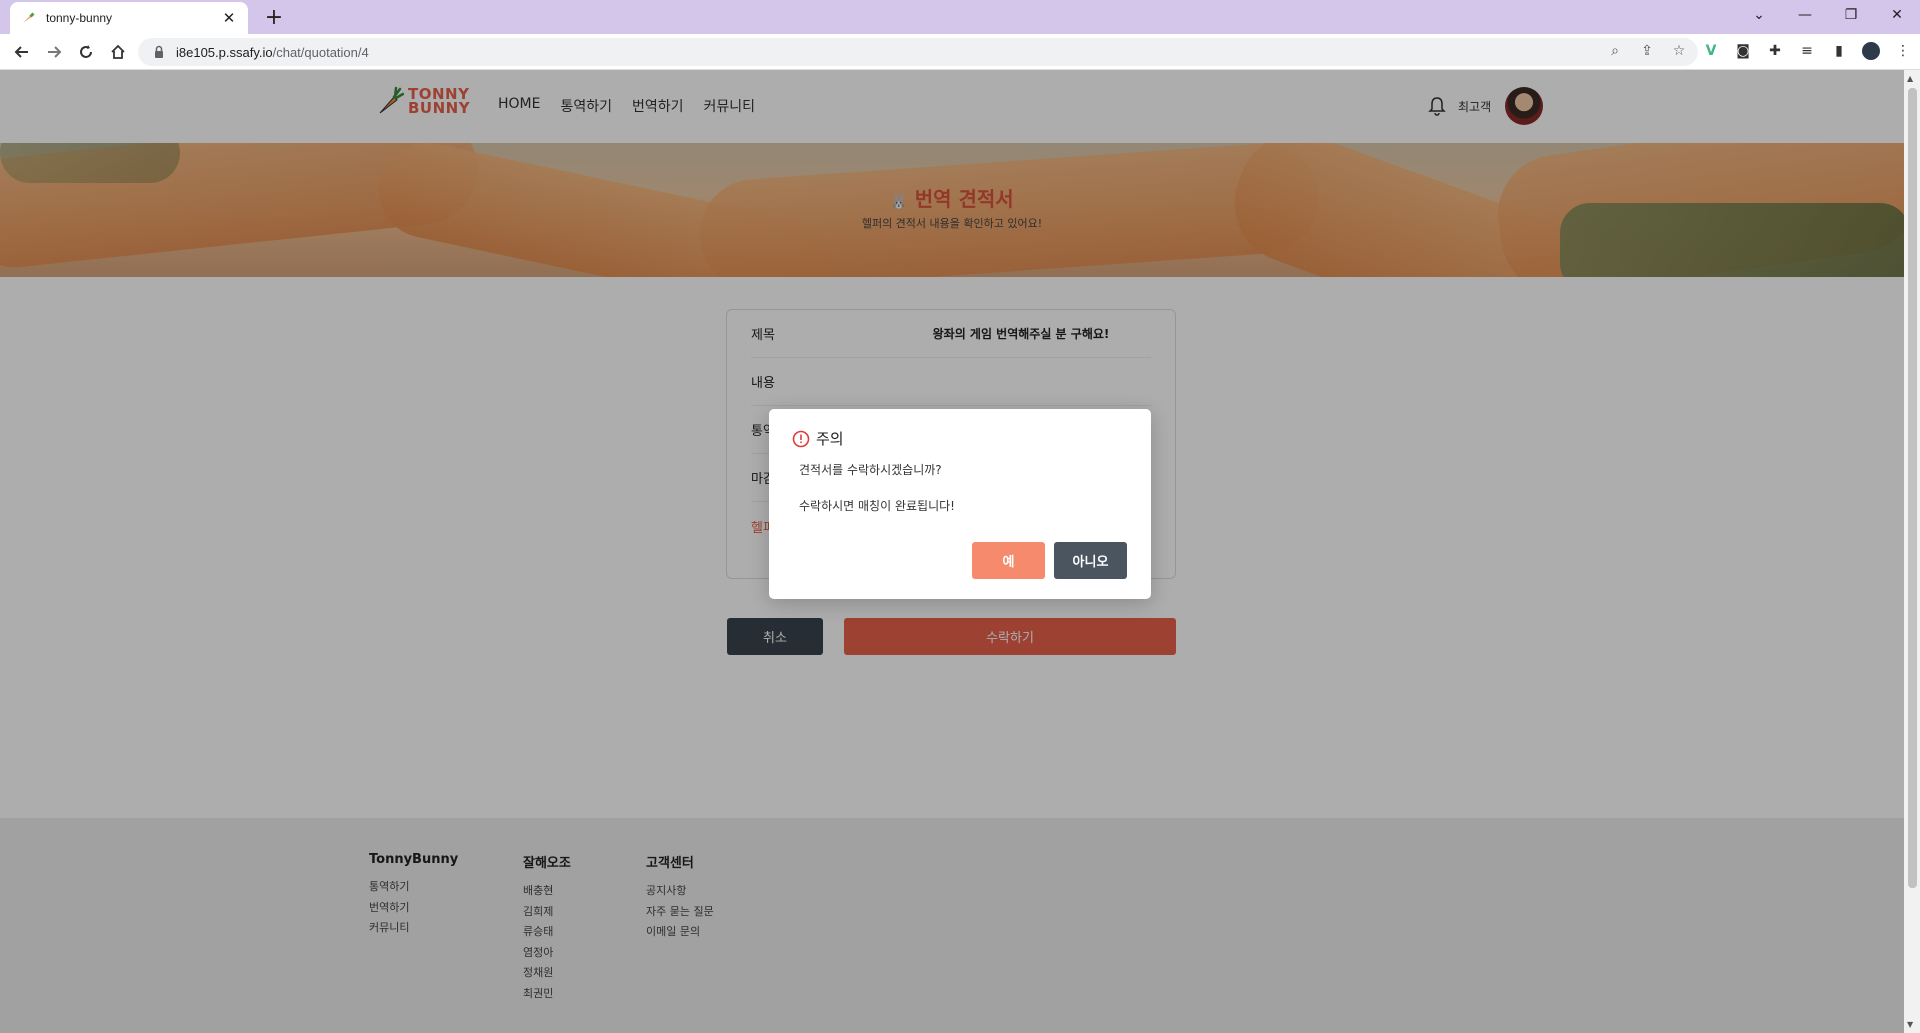  I want to click on browser-tab-bar: tonny-bunny ✕ + ⌄ — ❐ ✕, so click(960, 17).